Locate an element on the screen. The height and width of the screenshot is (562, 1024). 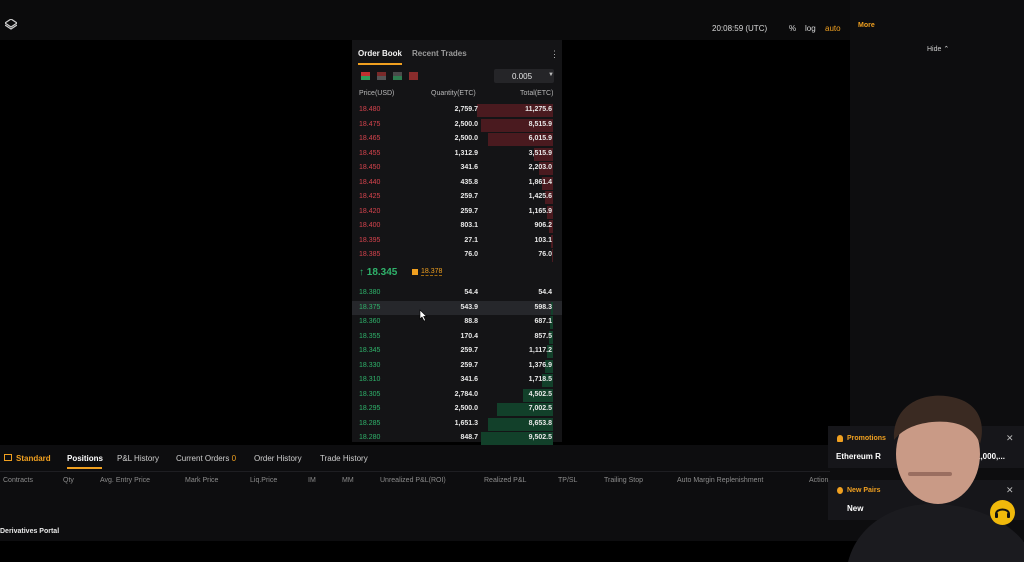
orderbook-row: 18.305 2,784.0 4,502.5 is located at coordinates (457, 395).